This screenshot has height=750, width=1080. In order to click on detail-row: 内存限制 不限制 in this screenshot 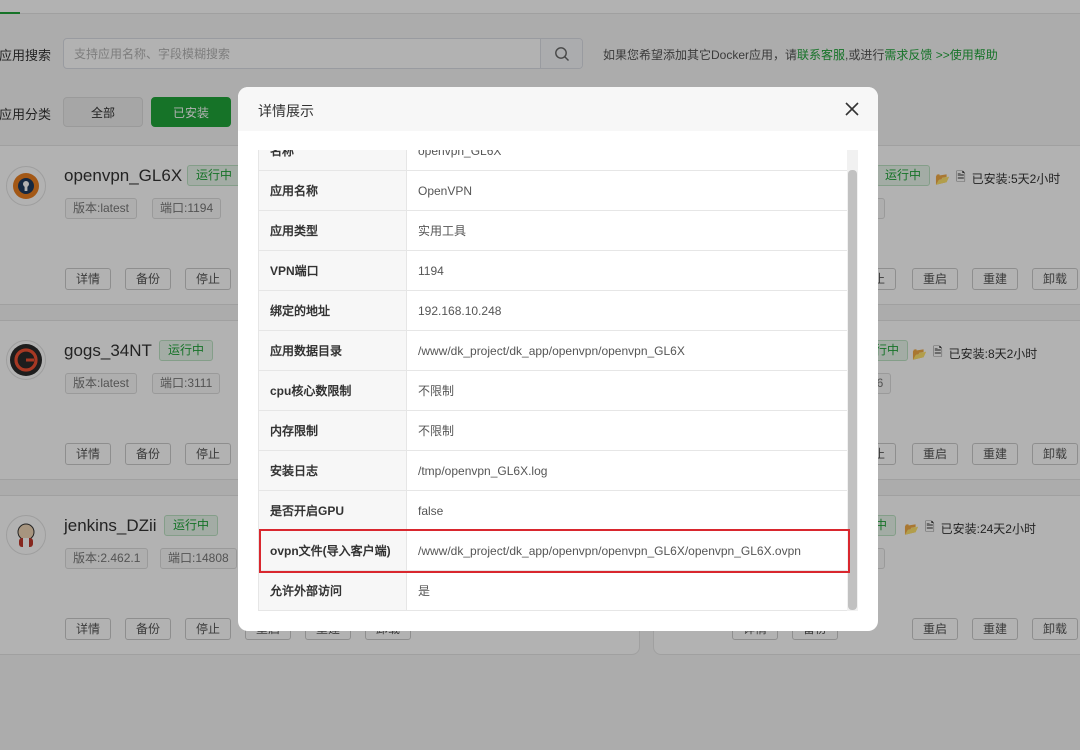, I will do `click(553, 430)`.